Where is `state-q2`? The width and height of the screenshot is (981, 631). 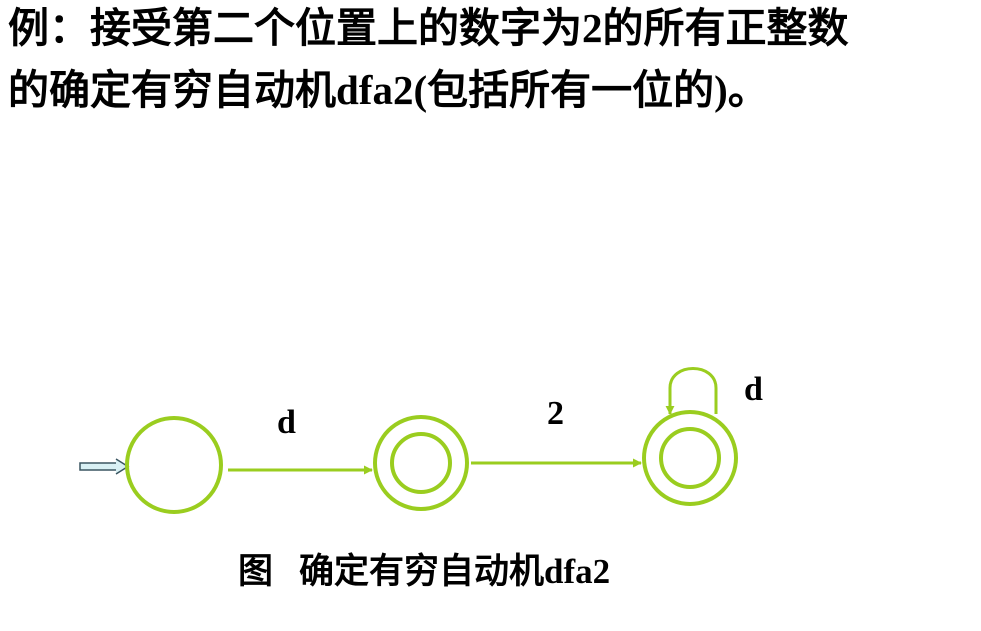 state-q2 is located at coordinates (690, 458).